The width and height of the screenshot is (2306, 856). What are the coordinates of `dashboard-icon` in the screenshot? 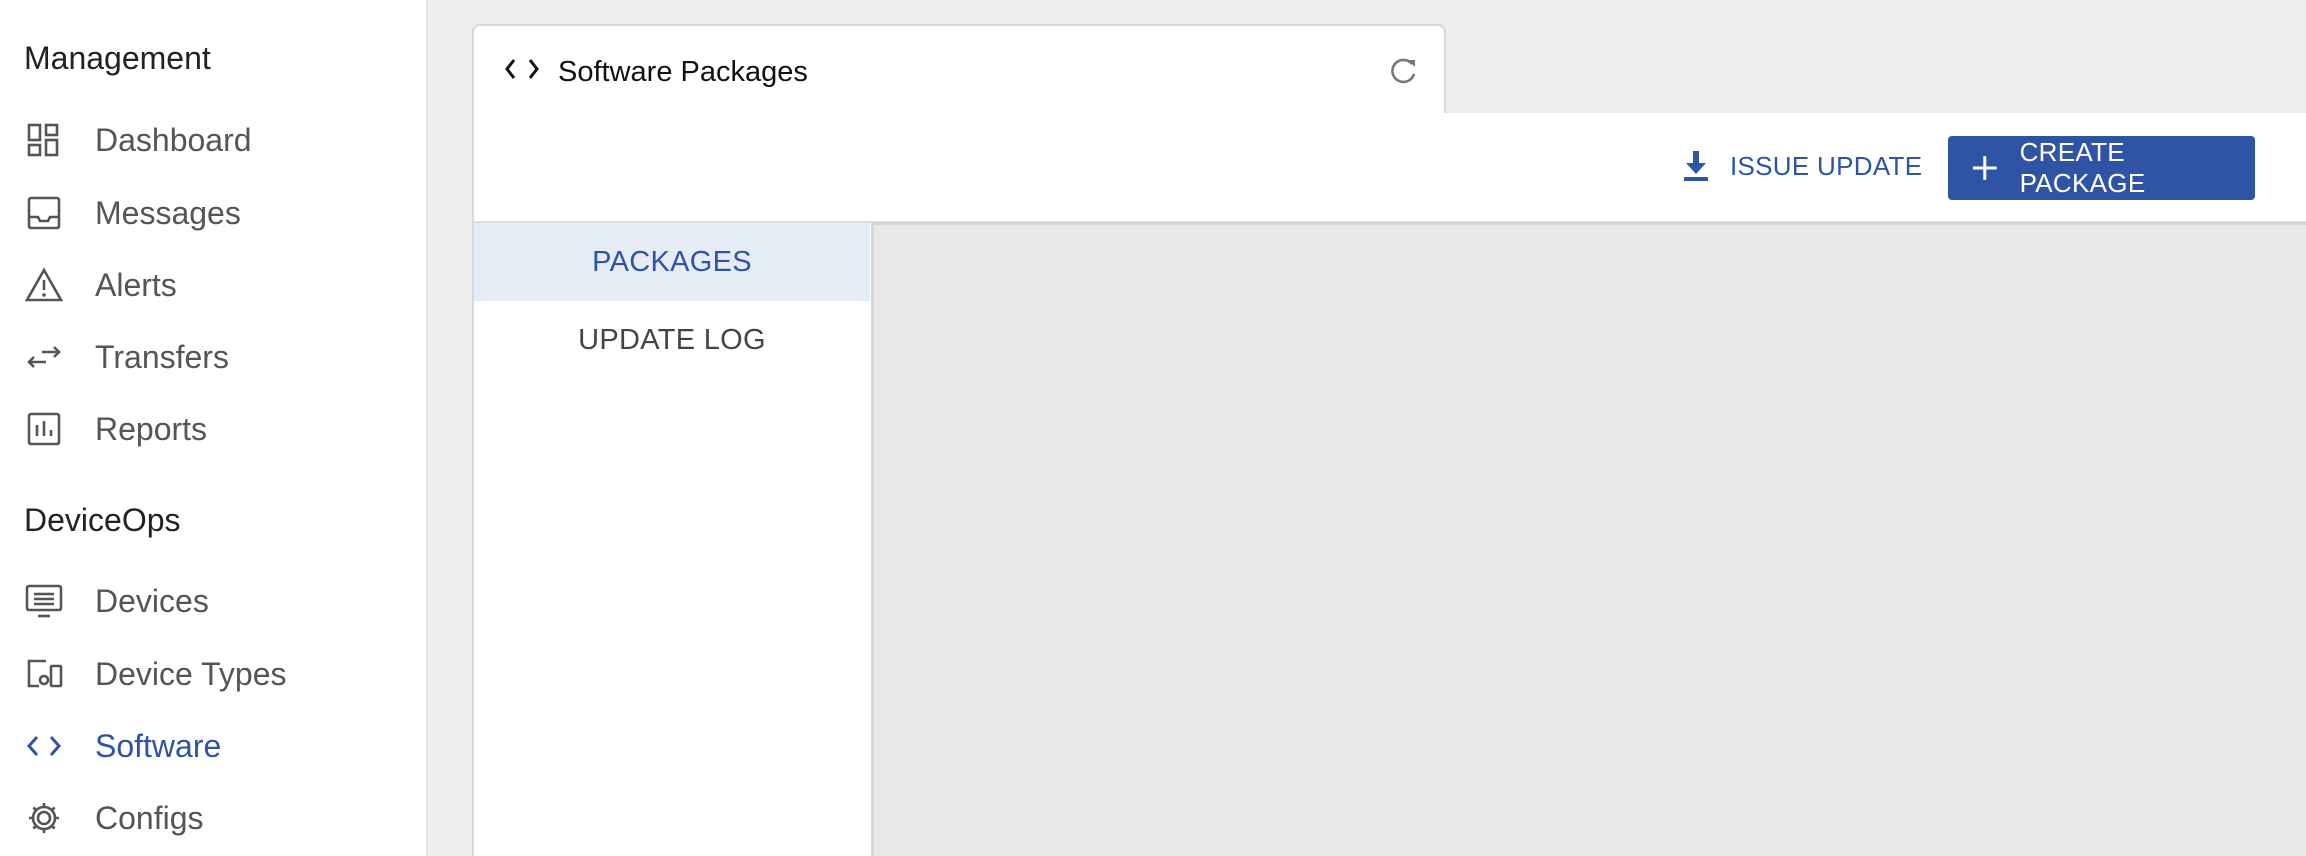 It's located at (44, 140).